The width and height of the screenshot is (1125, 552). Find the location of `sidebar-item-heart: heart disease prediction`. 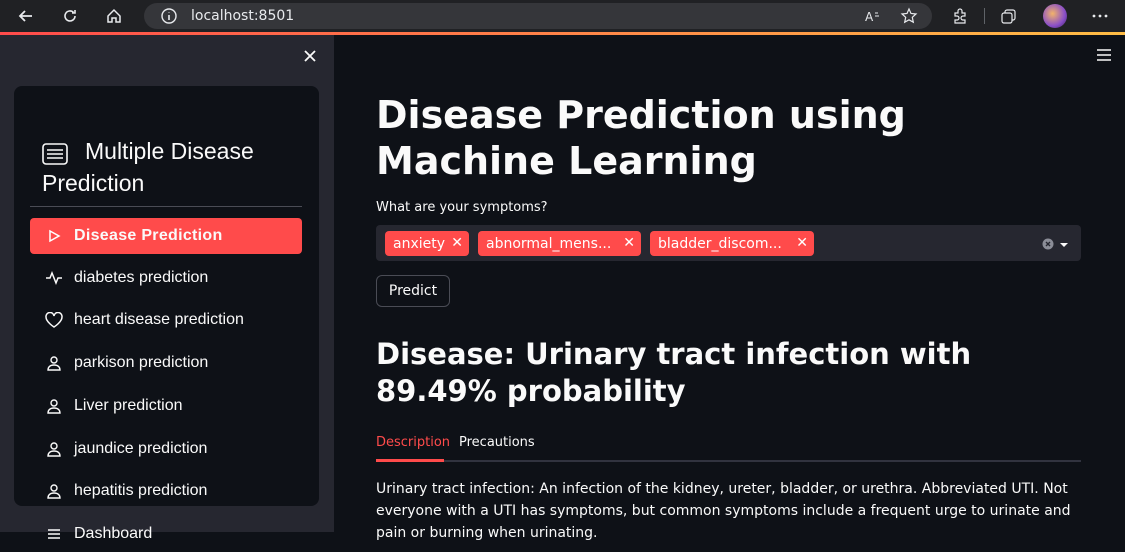

sidebar-item-heart: heart disease prediction is located at coordinates (166, 320).